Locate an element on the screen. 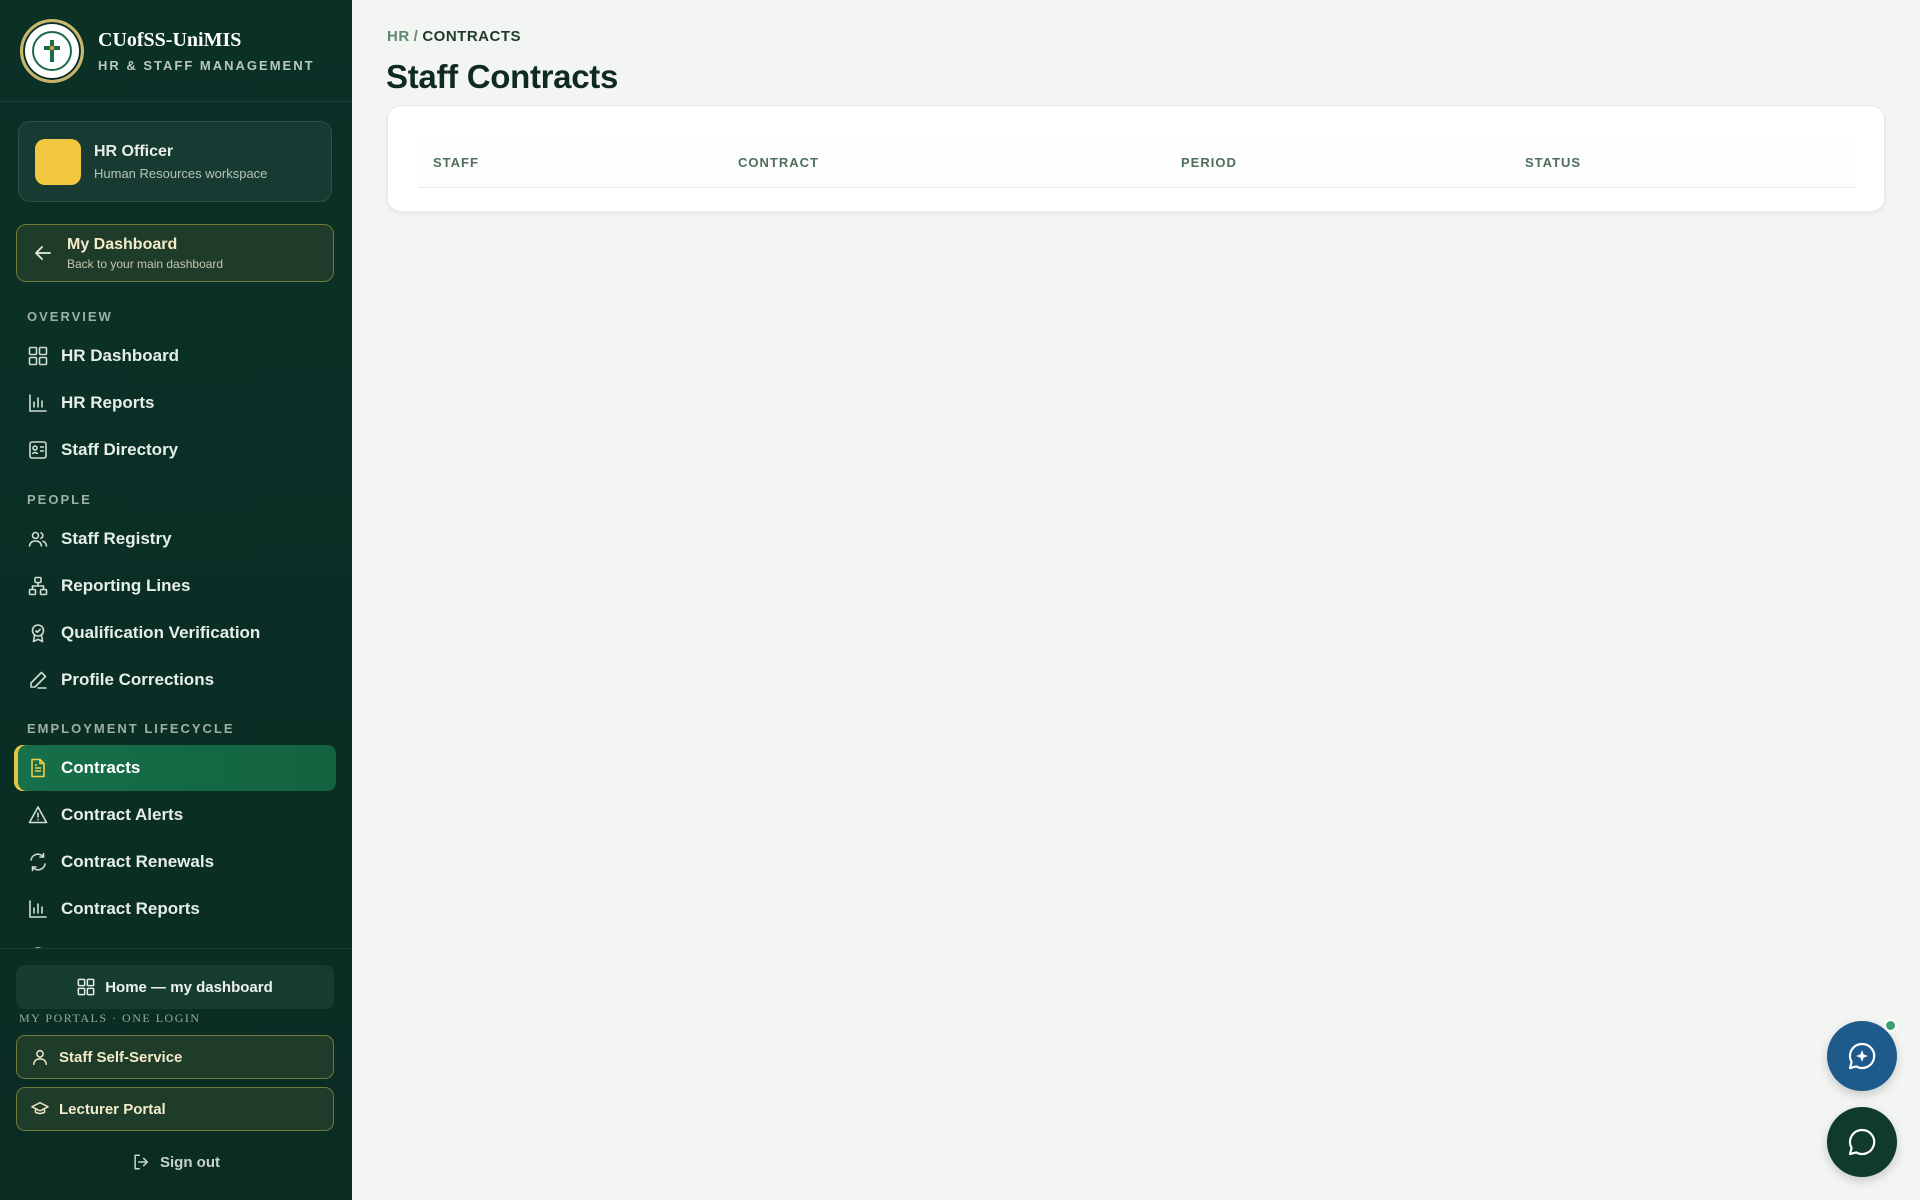  section-label-overview: OVERVIEW is located at coordinates (70, 316).